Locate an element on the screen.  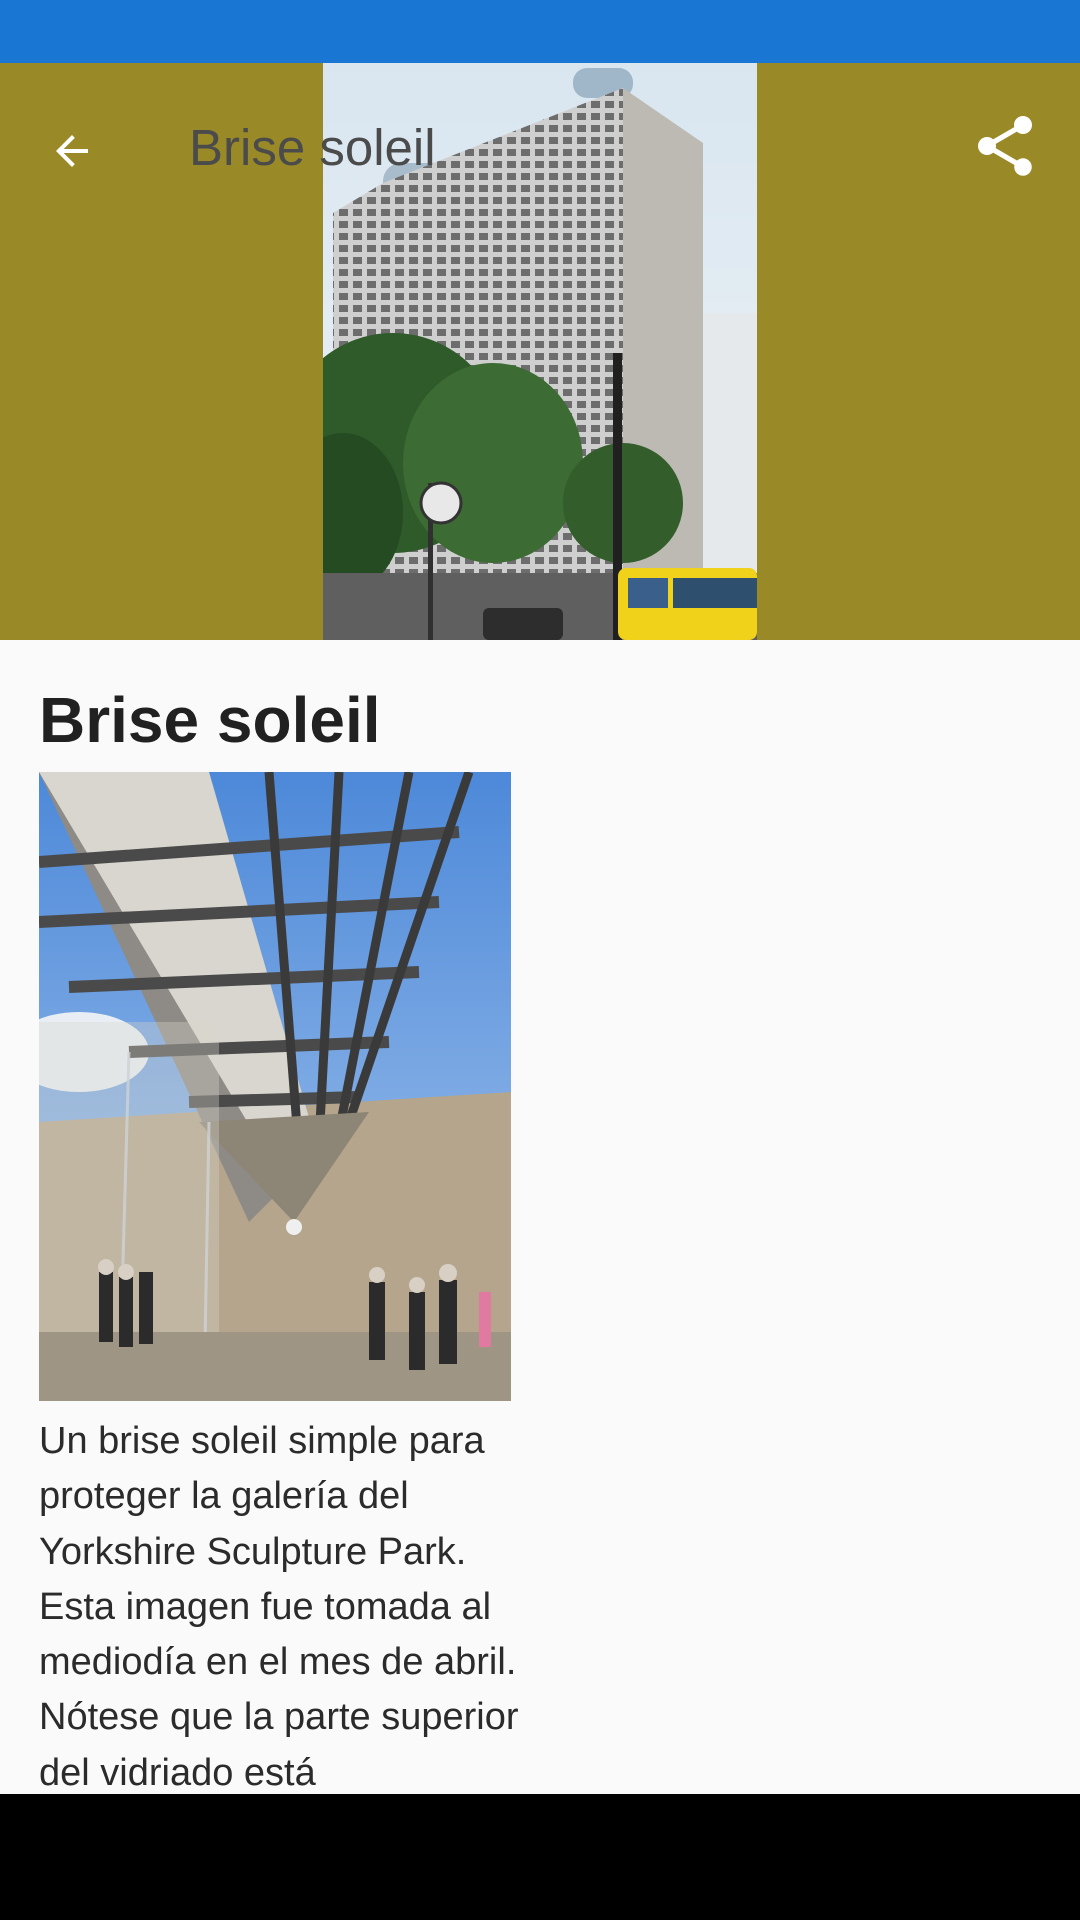
back-button is located at coordinates (72, 151).